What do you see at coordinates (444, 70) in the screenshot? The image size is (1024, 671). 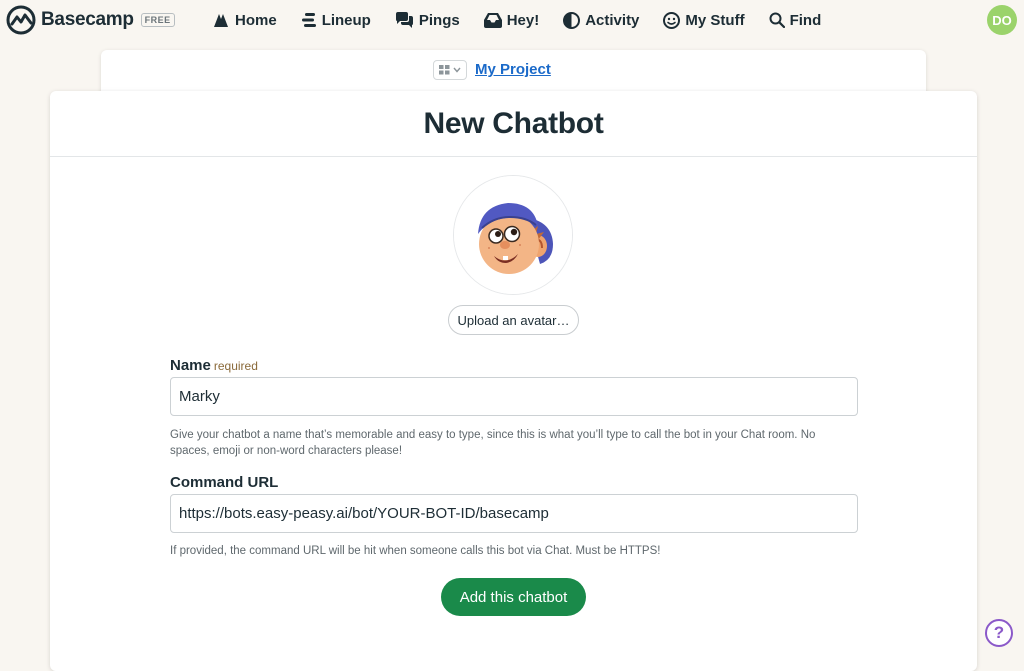 I see `grid-icon` at bounding box center [444, 70].